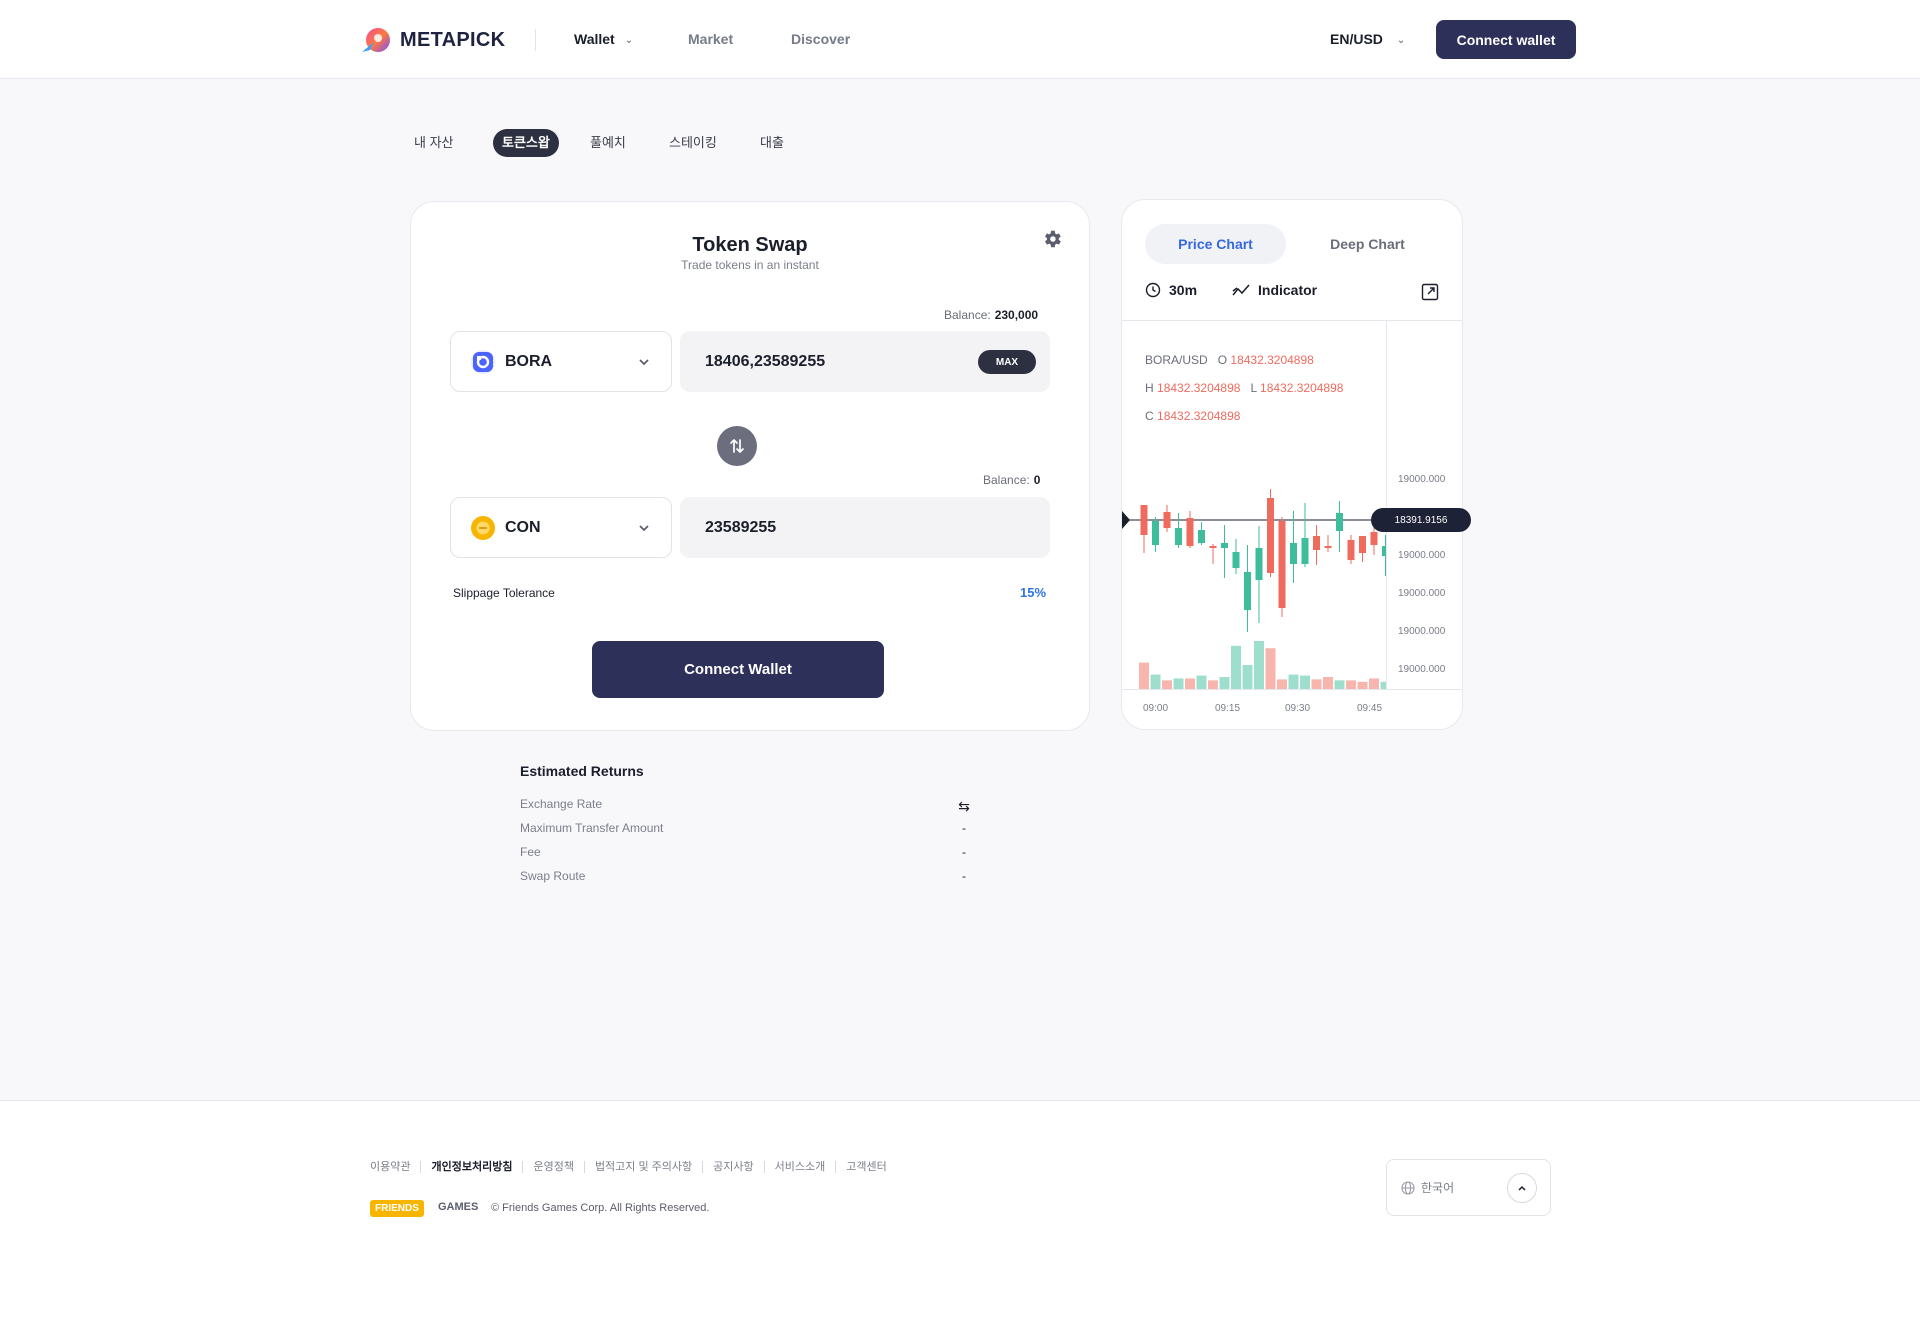 This screenshot has width=1920, height=1340. What do you see at coordinates (1016, 315) in the screenshot?
I see `from-balance-value: 230,000` at bounding box center [1016, 315].